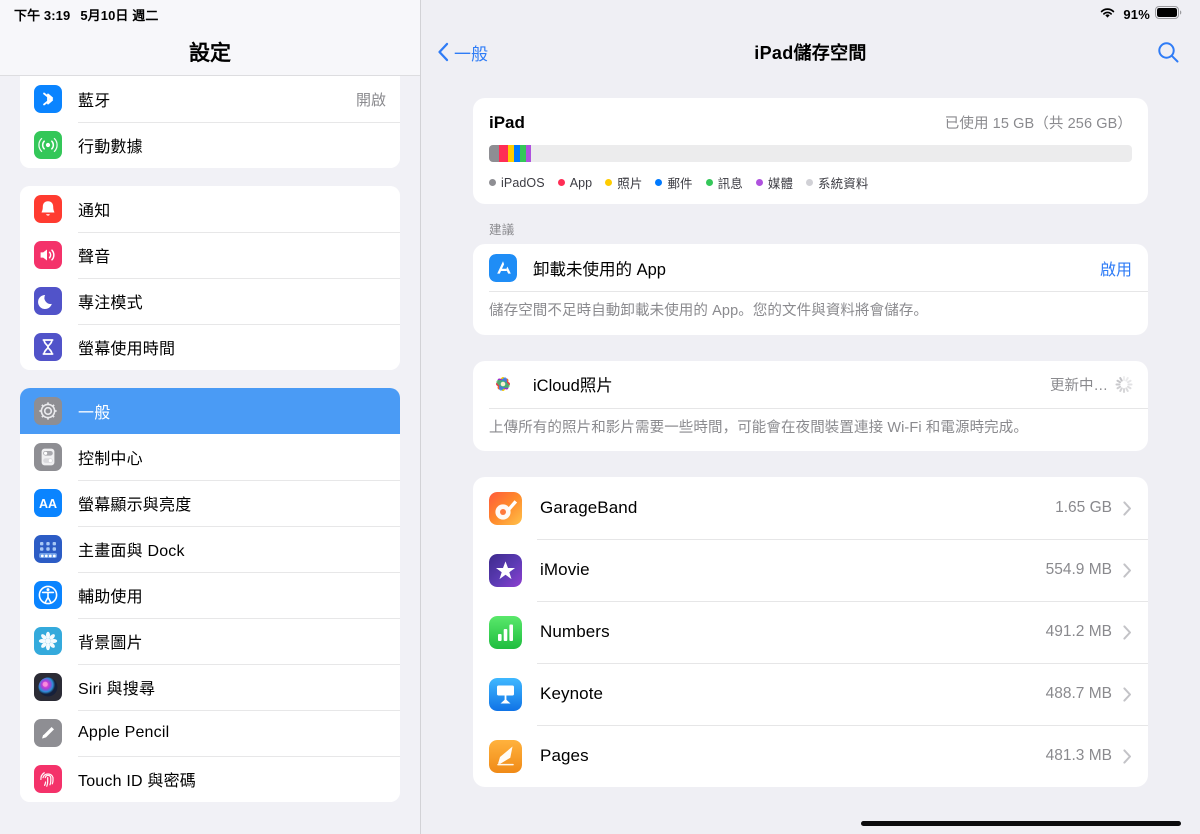 The height and width of the screenshot is (834, 1200). I want to click on app-storage-row: iMovie 554.9 MB, so click(810, 570).